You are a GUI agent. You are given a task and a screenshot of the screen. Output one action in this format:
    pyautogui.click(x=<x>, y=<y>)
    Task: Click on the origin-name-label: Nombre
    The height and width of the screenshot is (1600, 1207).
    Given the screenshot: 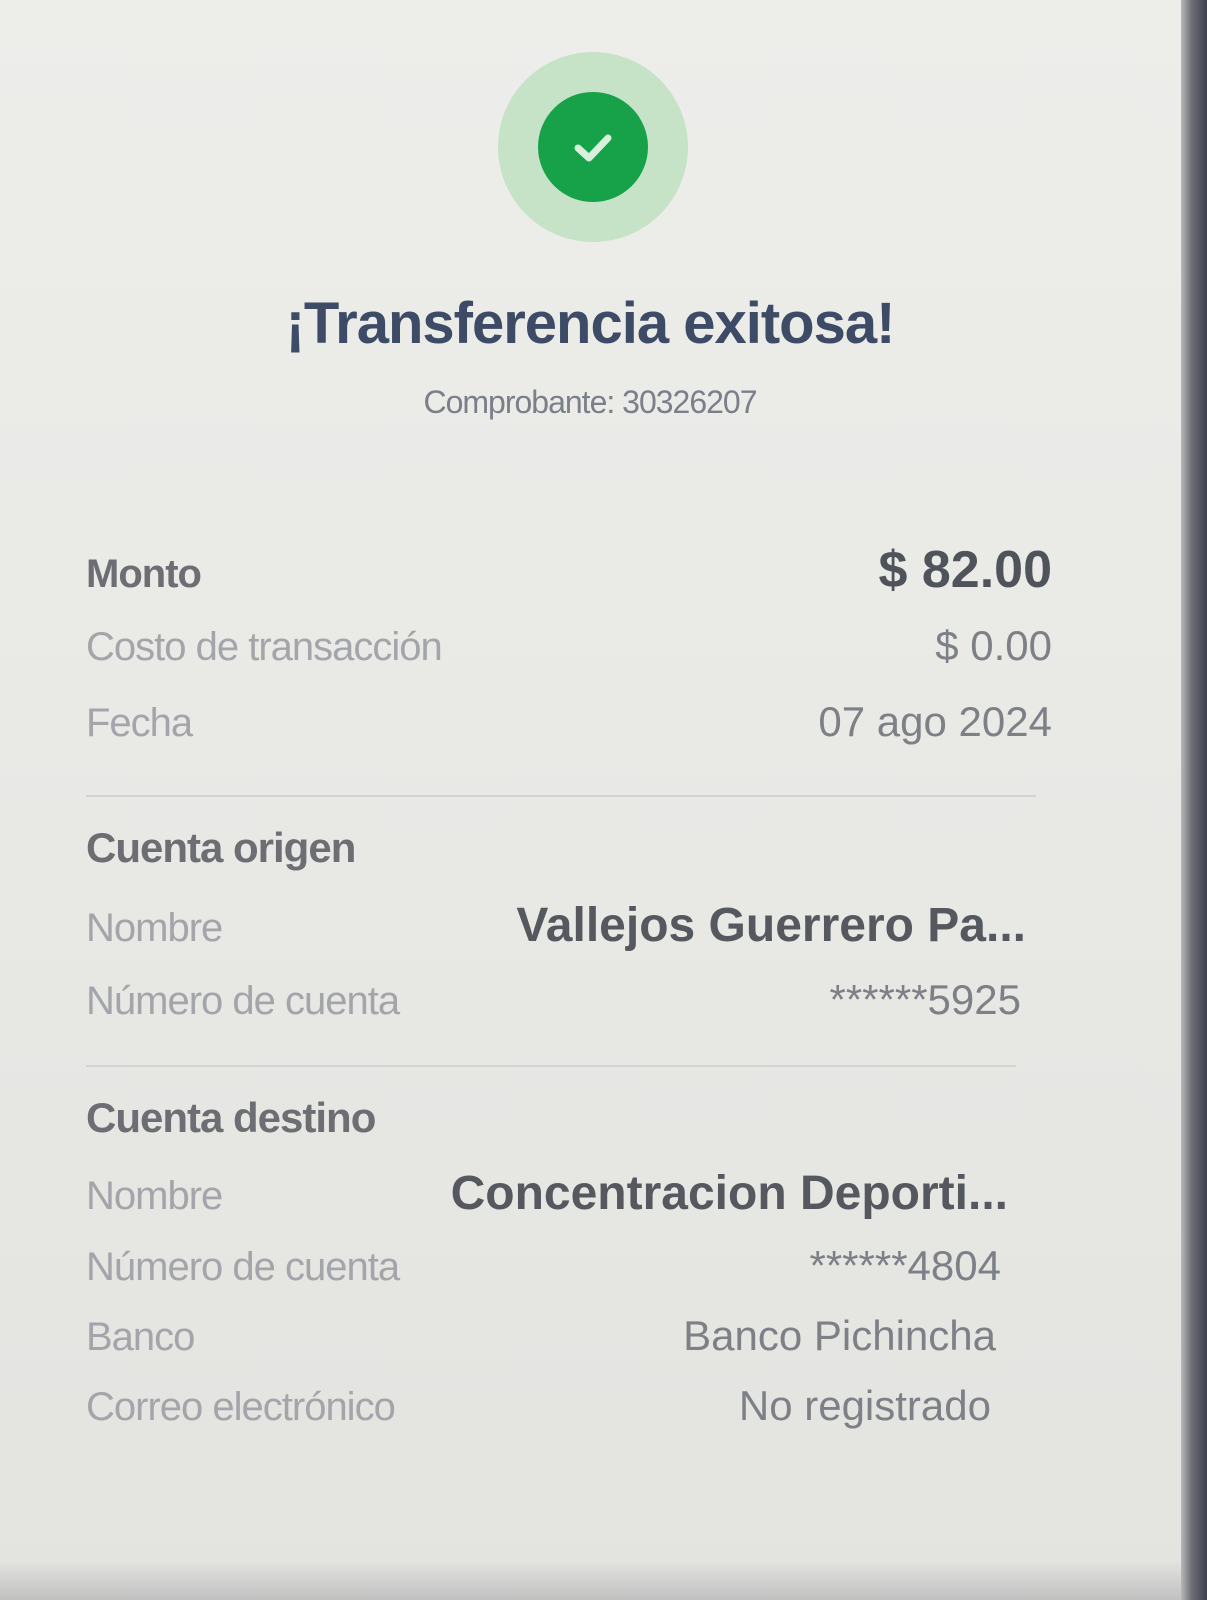 What is the action you would take?
    pyautogui.click(x=154, y=928)
    